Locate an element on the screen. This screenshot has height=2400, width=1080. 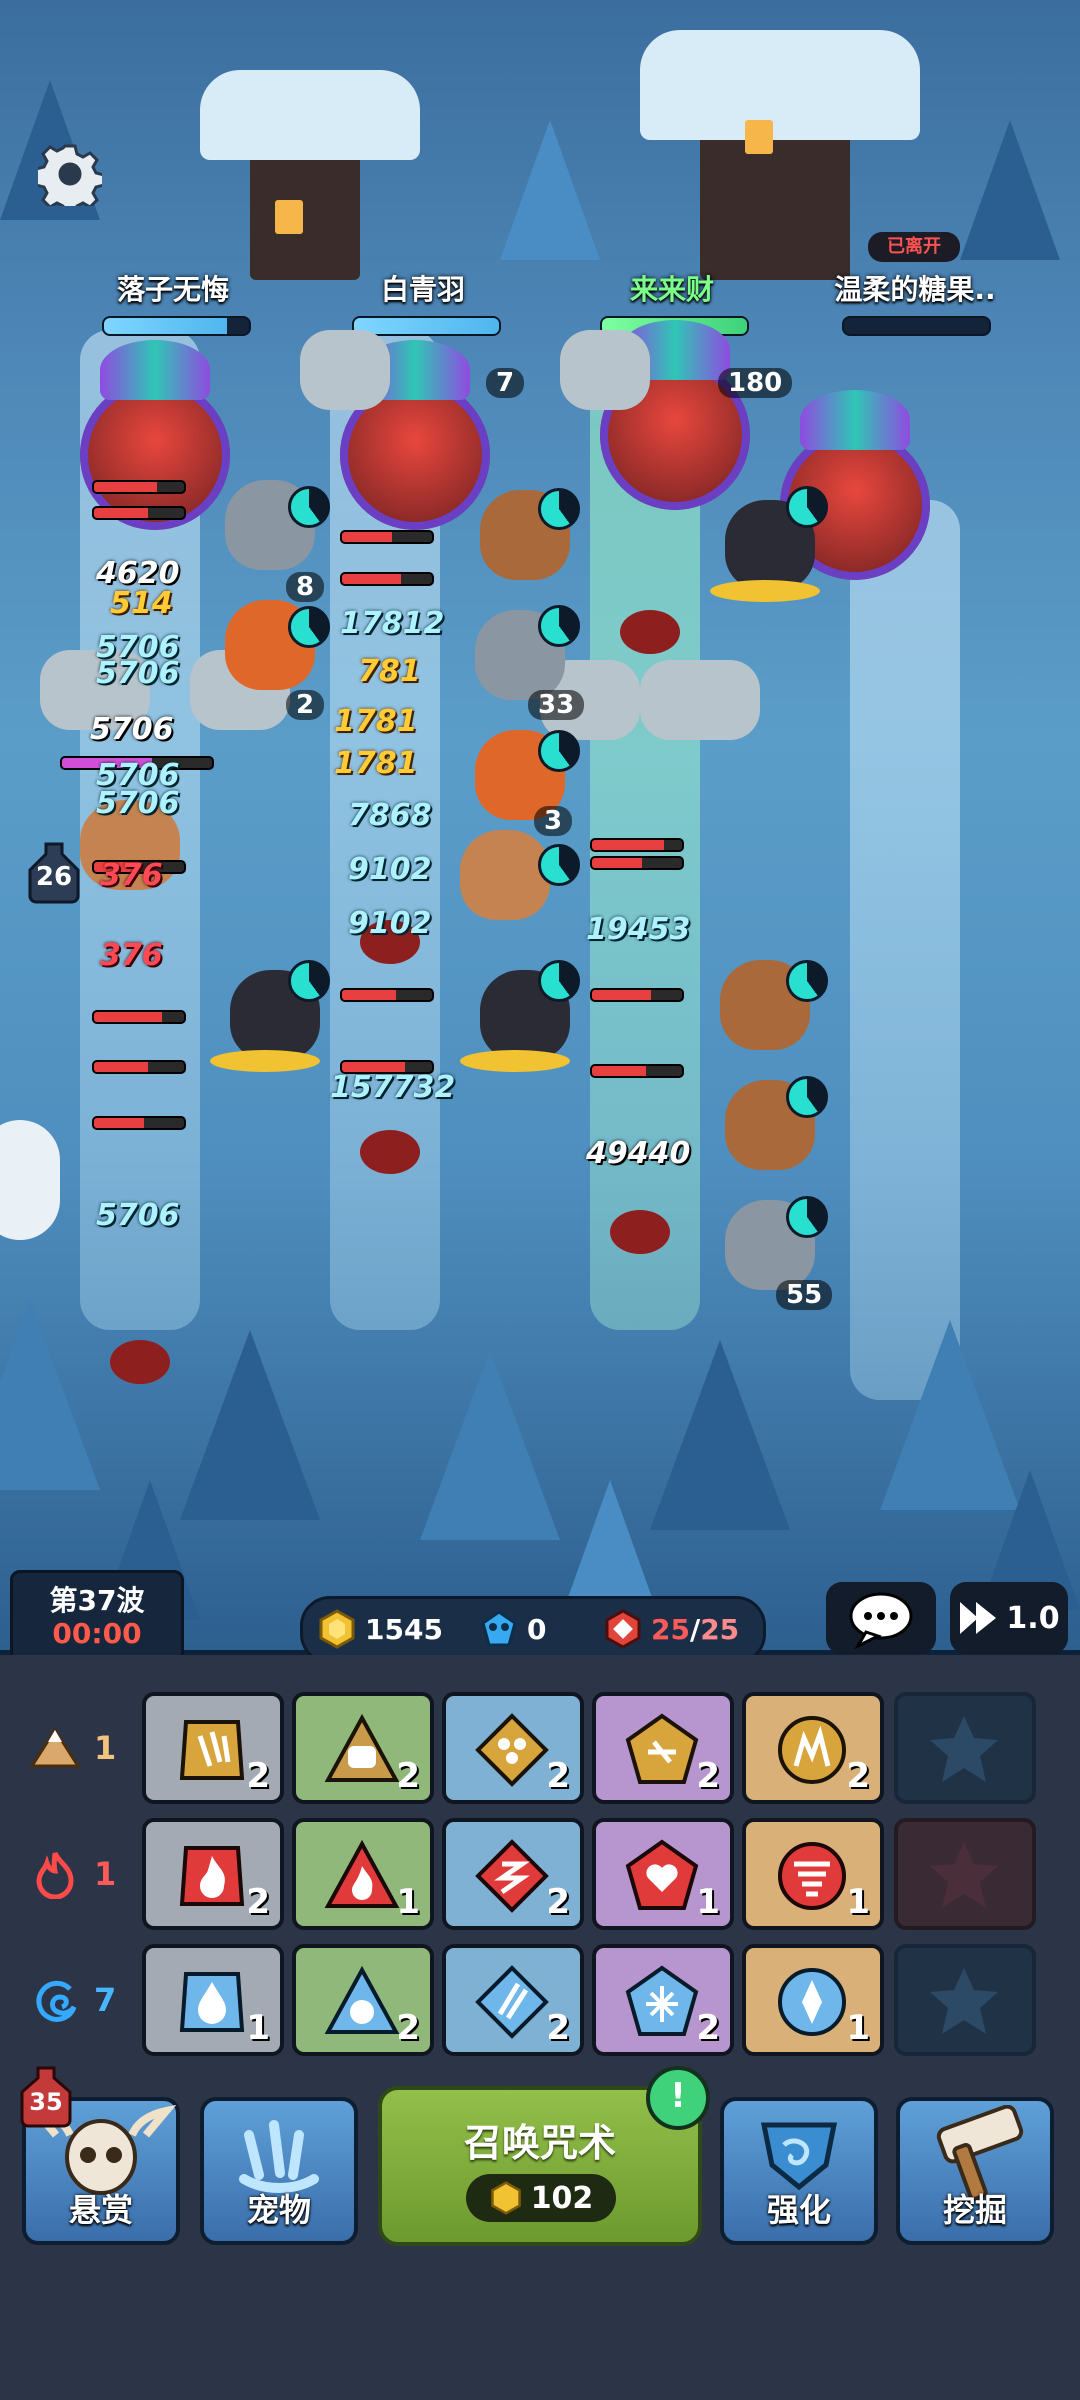
cabin-roof is located at coordinates (310, 115).